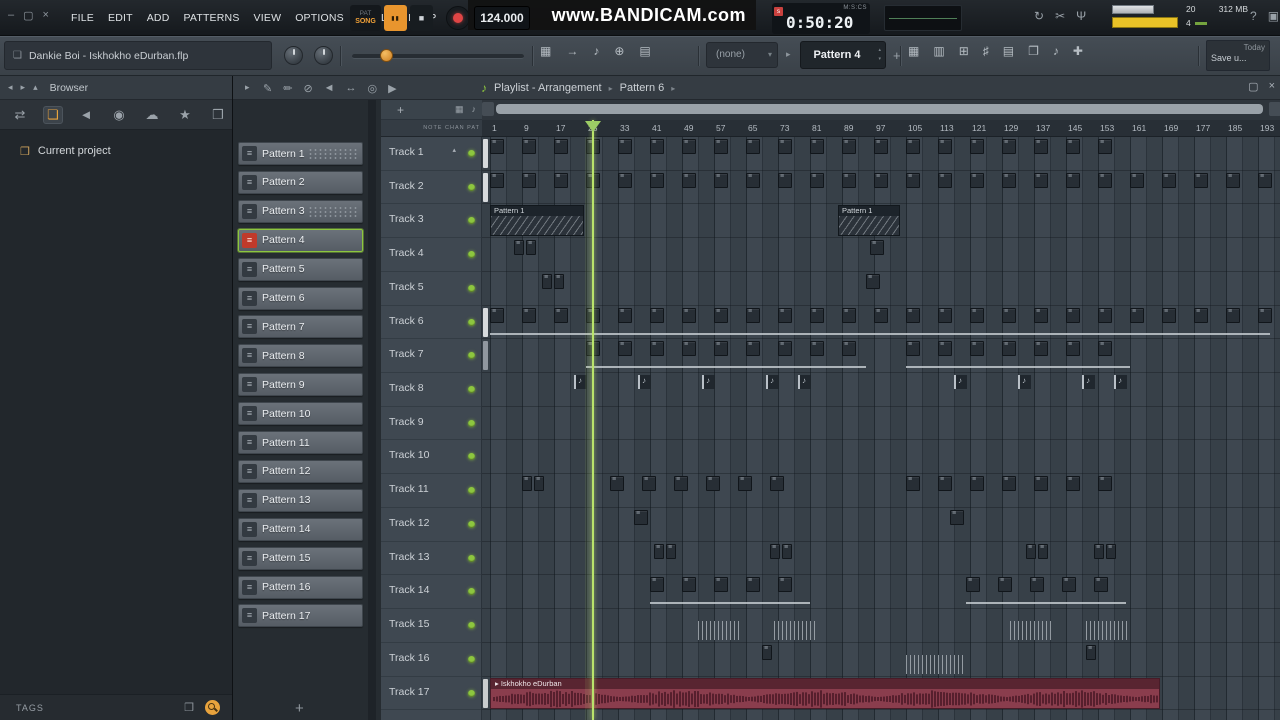  I want to click on playlist-close-button: ×, so click(1272, 86).